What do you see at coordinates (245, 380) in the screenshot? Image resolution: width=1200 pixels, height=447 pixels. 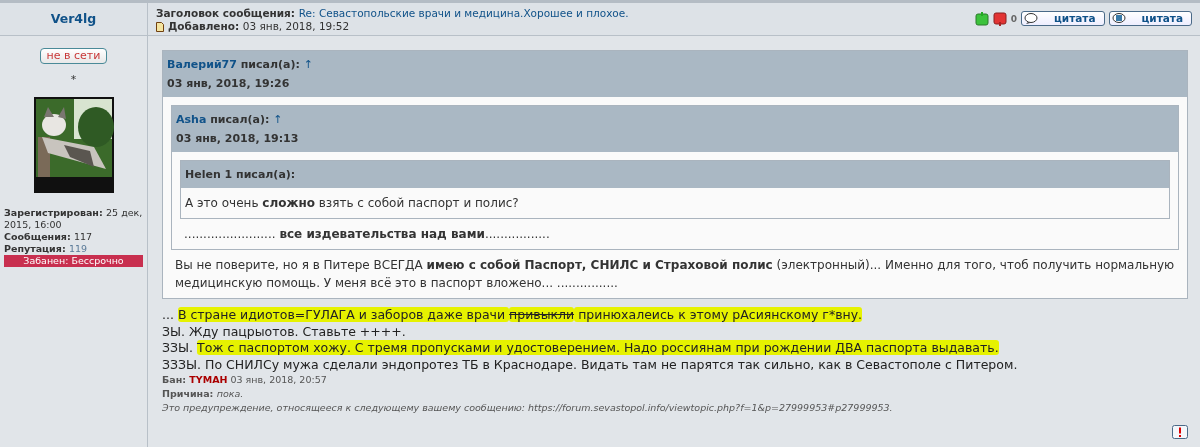 I see `ban-info: Бан: TYMAH 03 янв, 2018, 20:57` at bounding box center [245, 380].